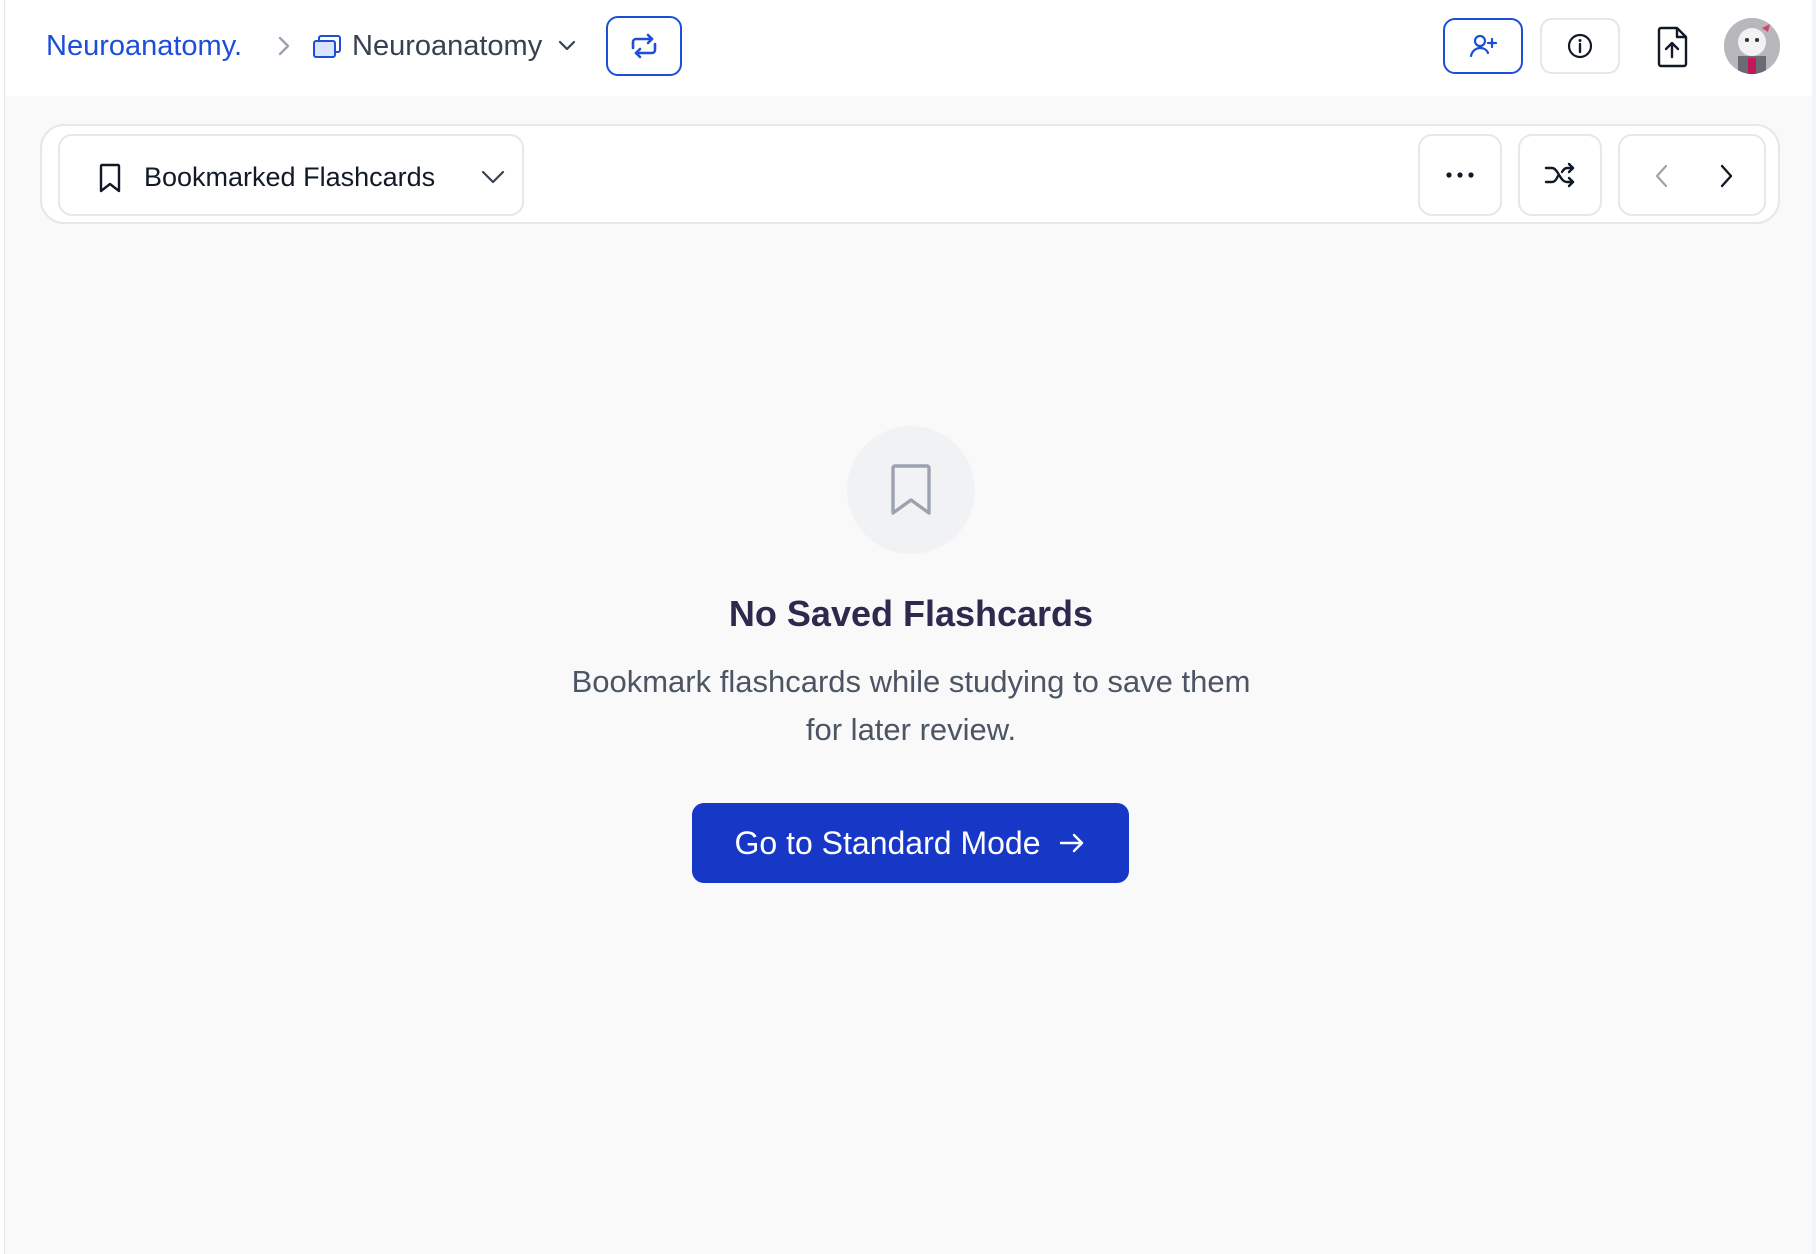  I want to click on breadcrumb-deck-selector: Neuroanatomy, so click(447, 46).